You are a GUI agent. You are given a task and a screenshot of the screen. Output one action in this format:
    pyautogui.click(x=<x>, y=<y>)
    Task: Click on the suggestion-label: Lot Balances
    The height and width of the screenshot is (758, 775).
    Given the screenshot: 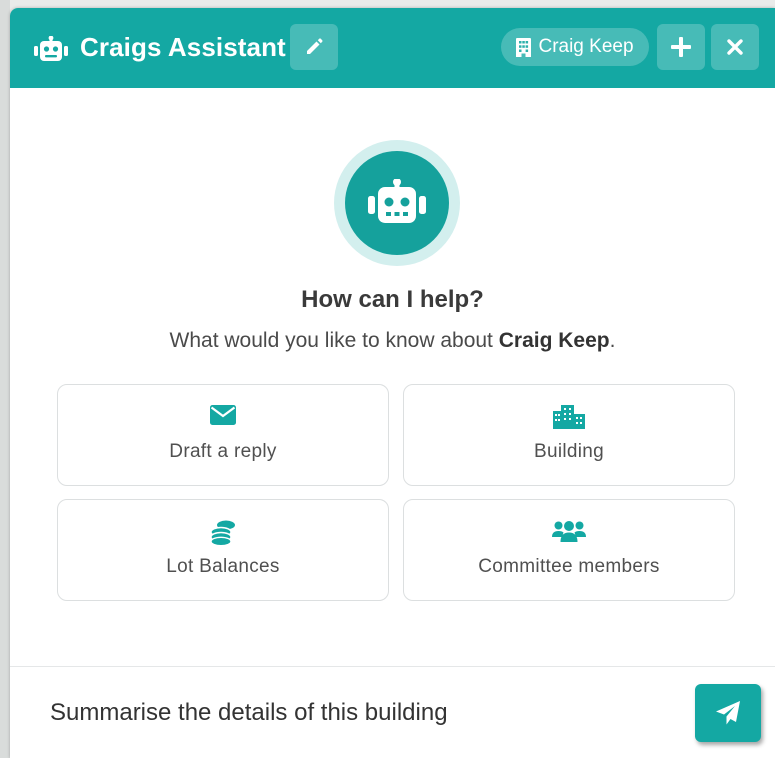 What is the action you would take?
    pyautogui.click(x=223, y=566)
    